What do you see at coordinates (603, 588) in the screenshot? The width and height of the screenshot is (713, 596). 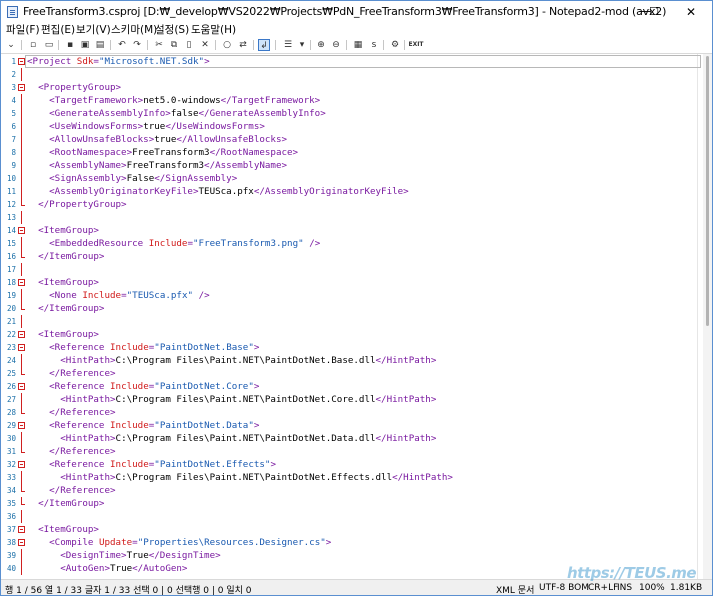 I see `status-eol: CR+LF` at bounding box center [603, 588].